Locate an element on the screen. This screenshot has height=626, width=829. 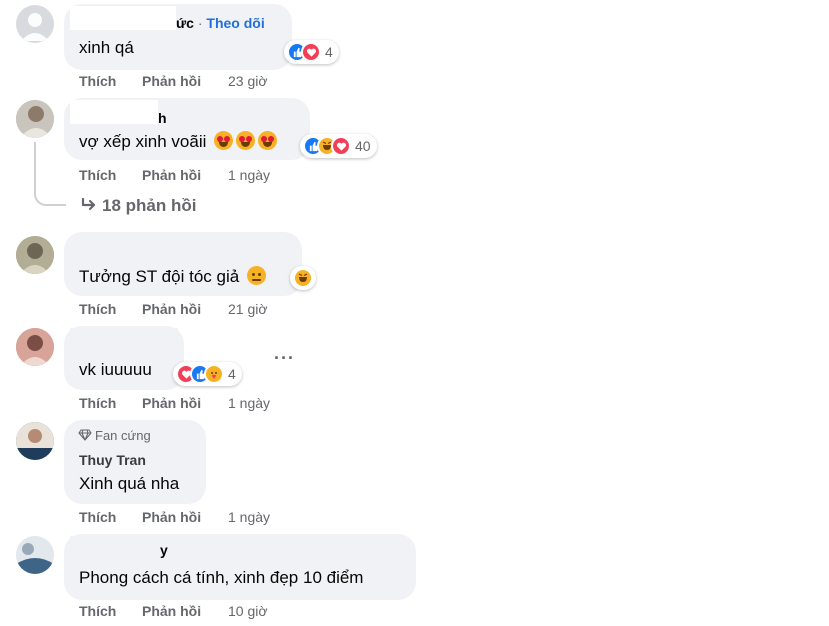
reaction-summary is located at coordinates (303, 278).